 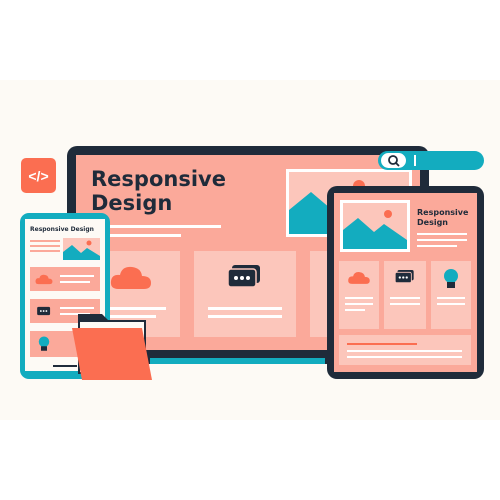 I want to click on code-icon: </>, so click(x=38, y=175).